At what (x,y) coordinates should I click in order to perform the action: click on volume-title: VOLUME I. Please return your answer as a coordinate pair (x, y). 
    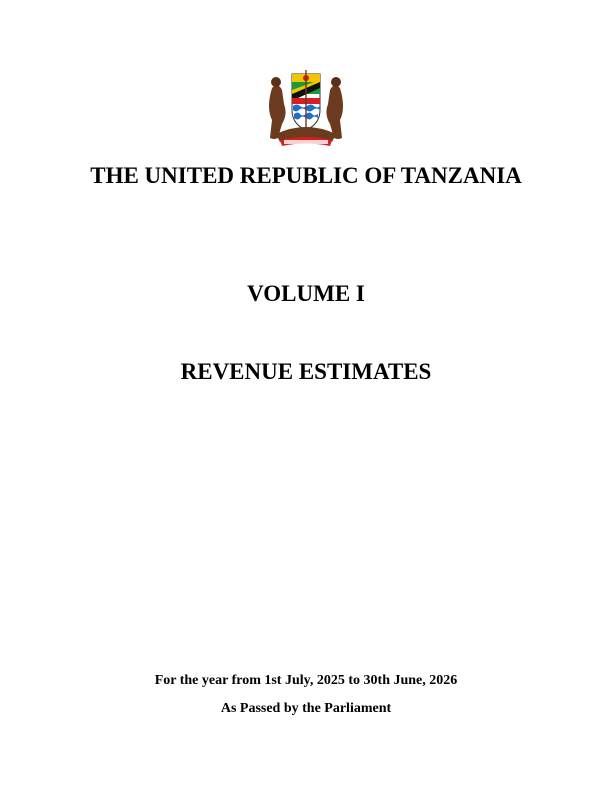
    Looking at the image, I should click on (306, 293).